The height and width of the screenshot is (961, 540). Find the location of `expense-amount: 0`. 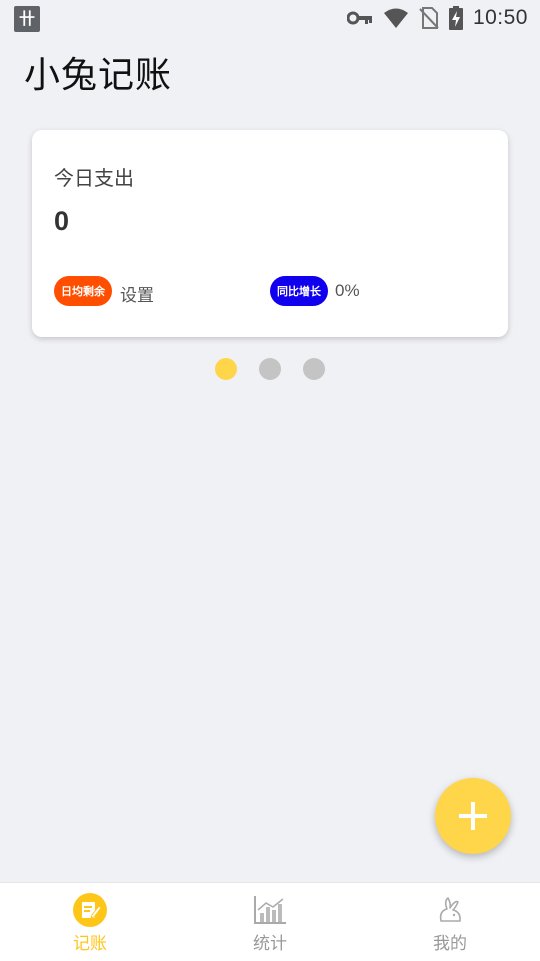

expense-amount: 0 is located at coordinates (62, 221).